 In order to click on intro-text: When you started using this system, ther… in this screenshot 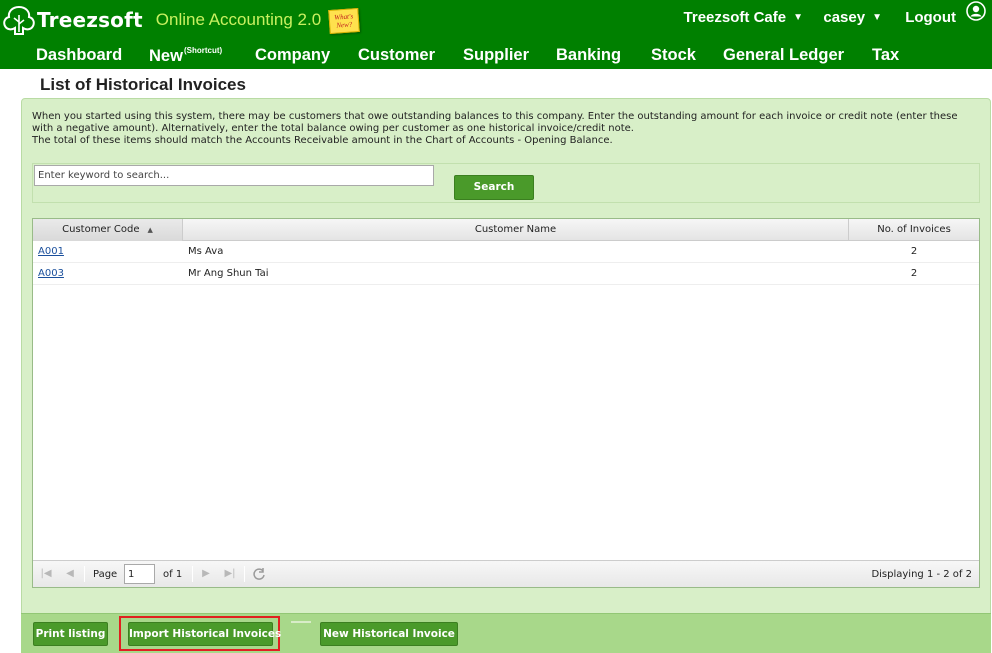, I will do `click(504, 129)`.